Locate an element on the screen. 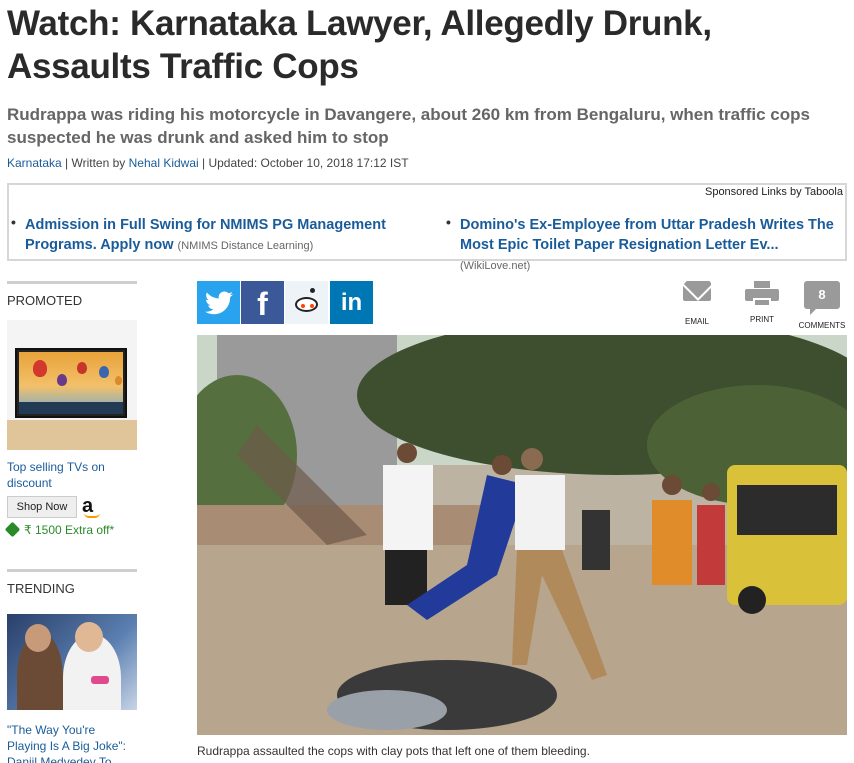 The width and height of the screenshot is (854, 763). email-button: EMAIL is located at coordinates (697, 303).